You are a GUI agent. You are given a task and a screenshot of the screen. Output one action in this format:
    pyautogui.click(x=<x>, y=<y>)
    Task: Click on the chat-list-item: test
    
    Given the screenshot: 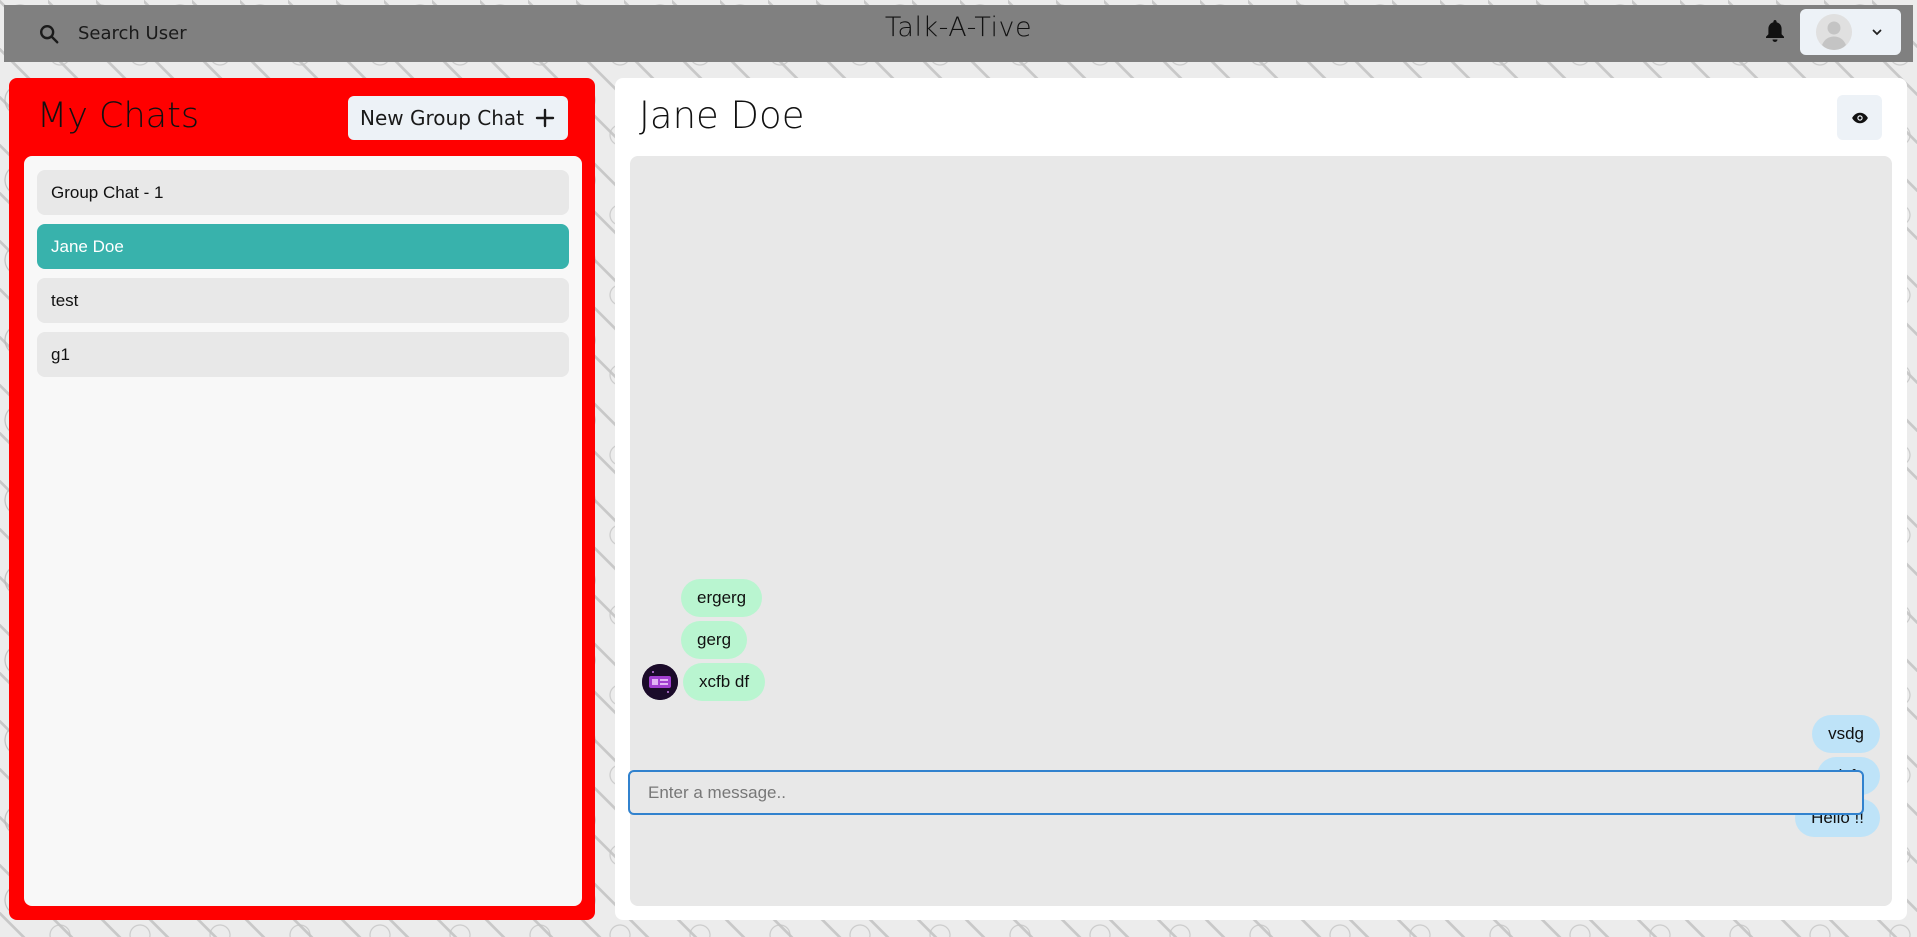 What is the action you would take?
    pyautogui.click(x=303, y=300)
    